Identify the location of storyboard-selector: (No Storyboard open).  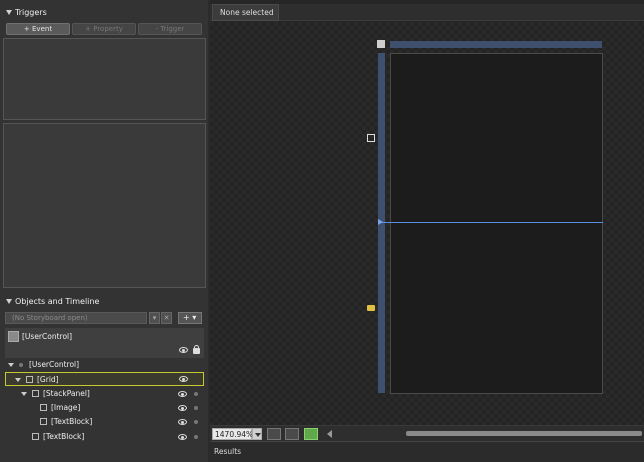
(76, 318).